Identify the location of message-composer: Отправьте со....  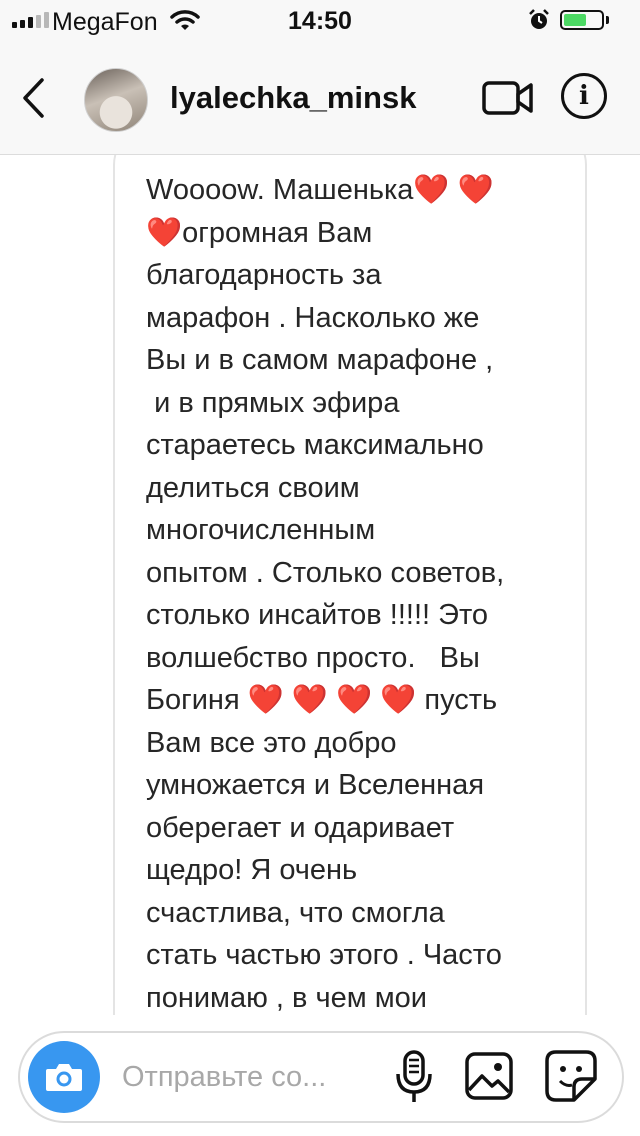
(321, 1077).